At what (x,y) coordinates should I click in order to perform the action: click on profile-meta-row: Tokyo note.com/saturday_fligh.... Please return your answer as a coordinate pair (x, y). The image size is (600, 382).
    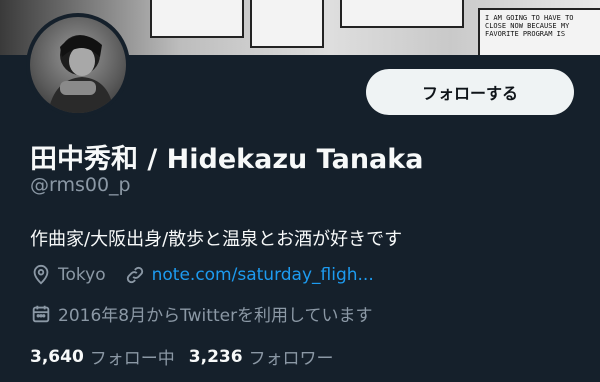
    Looking at the image, I should click on (202, 275).